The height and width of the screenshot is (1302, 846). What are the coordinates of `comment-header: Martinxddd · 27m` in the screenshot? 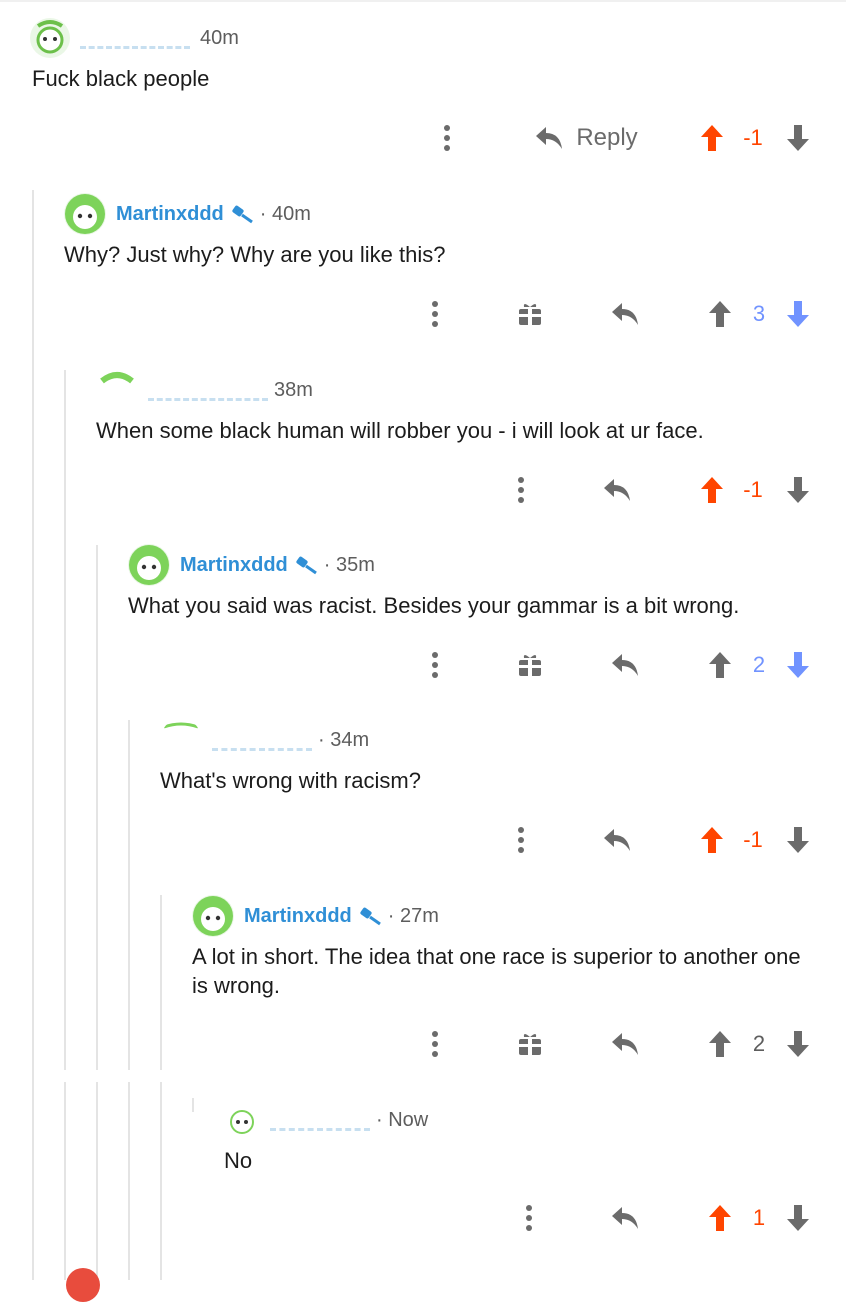 It's located at (315, 916).